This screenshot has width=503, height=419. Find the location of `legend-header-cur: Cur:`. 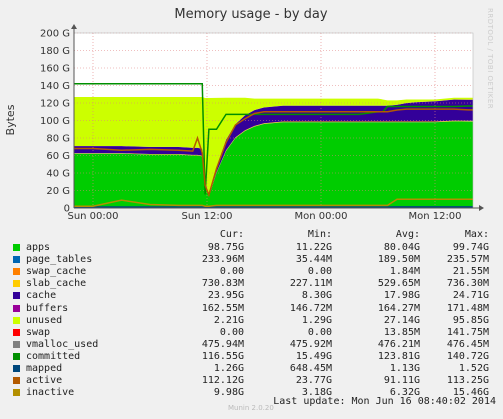

legend-header-cur: Cur: is located at coordinates (231, 234).